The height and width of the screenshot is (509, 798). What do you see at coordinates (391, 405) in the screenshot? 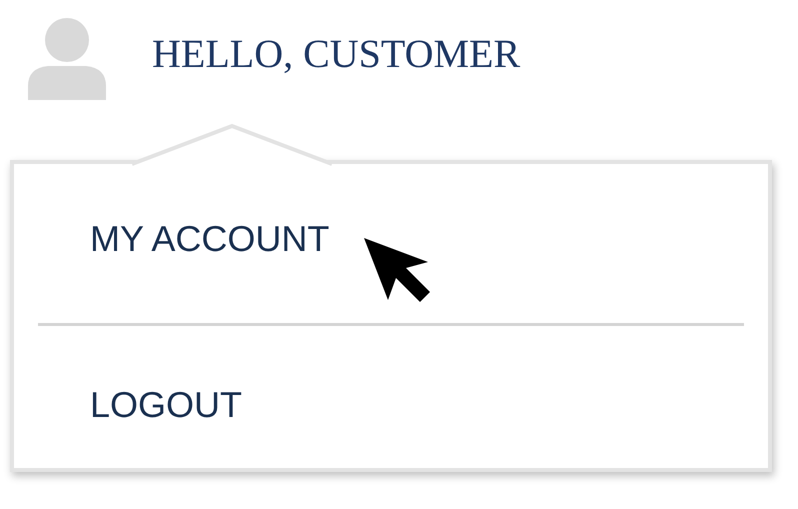
I see `menu-item: LOGOUT` at bounding box center [391, 405].